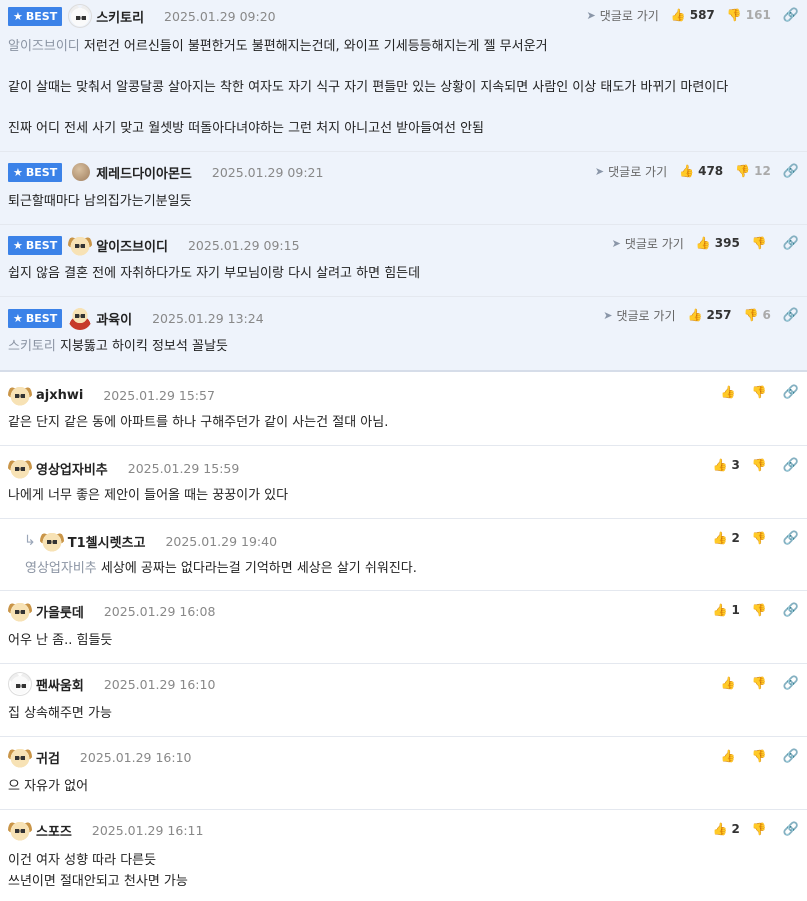 The image size is (807, 901). What do you see at coordinates (61, 568) in the screenshot?
I see `mention: 영상업자비추` at bounding box center [61, 568].